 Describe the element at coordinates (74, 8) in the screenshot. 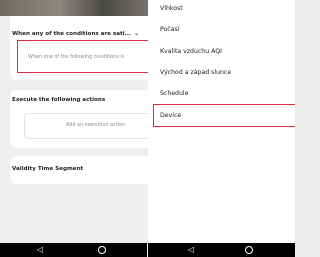

I see `header-photo` at that location.